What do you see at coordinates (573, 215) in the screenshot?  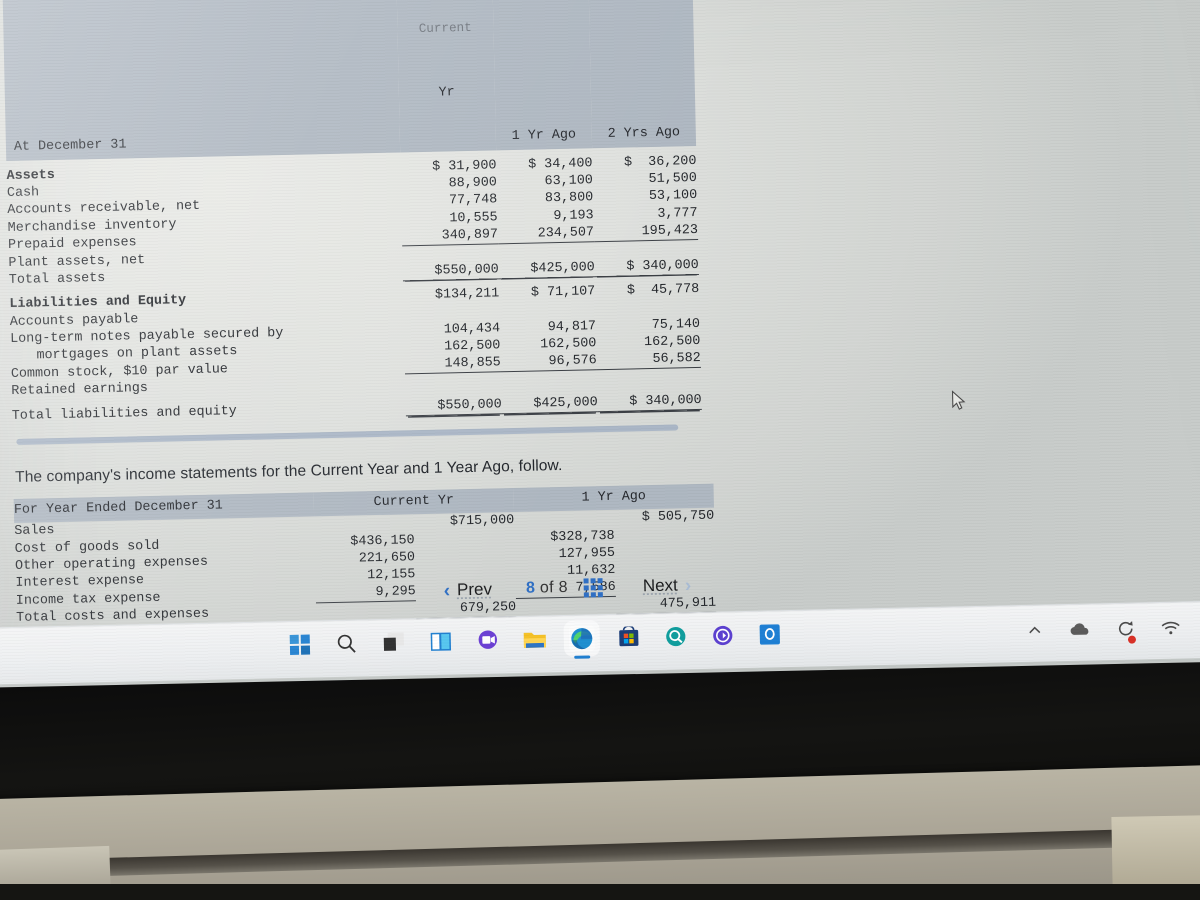 I see `row-value: 9,193` at bounding box center [573, 215].